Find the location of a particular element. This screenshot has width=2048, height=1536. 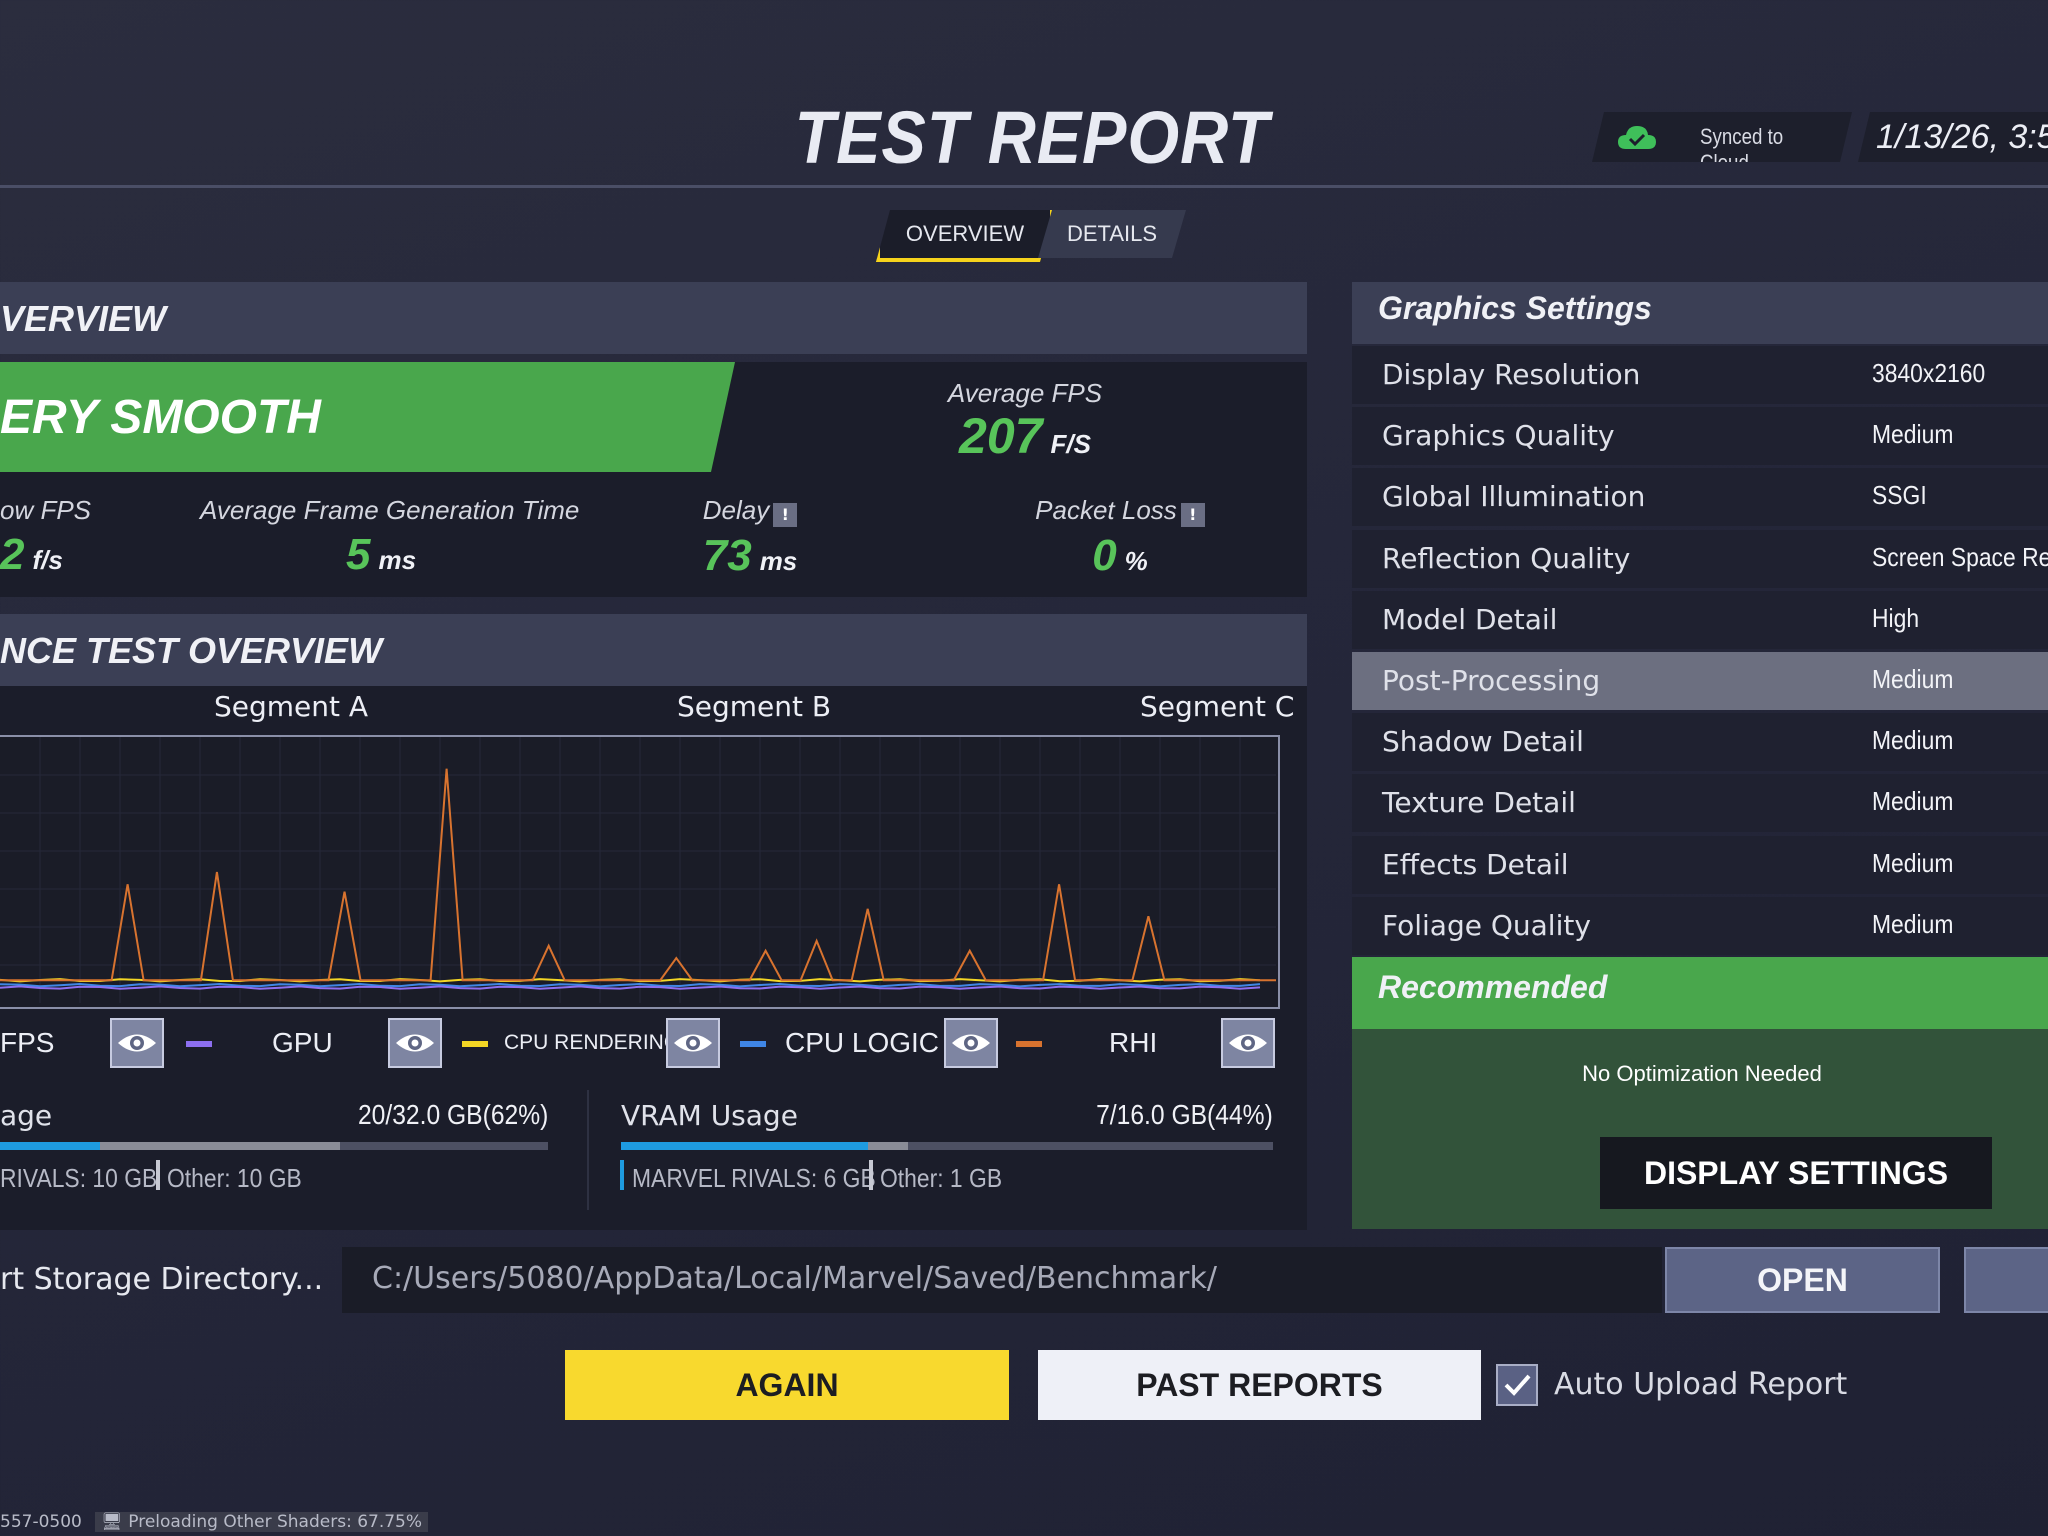

stat-frame-gen-time: Average Frame Generation Time 5 ms is located at coordinates (390, 537).